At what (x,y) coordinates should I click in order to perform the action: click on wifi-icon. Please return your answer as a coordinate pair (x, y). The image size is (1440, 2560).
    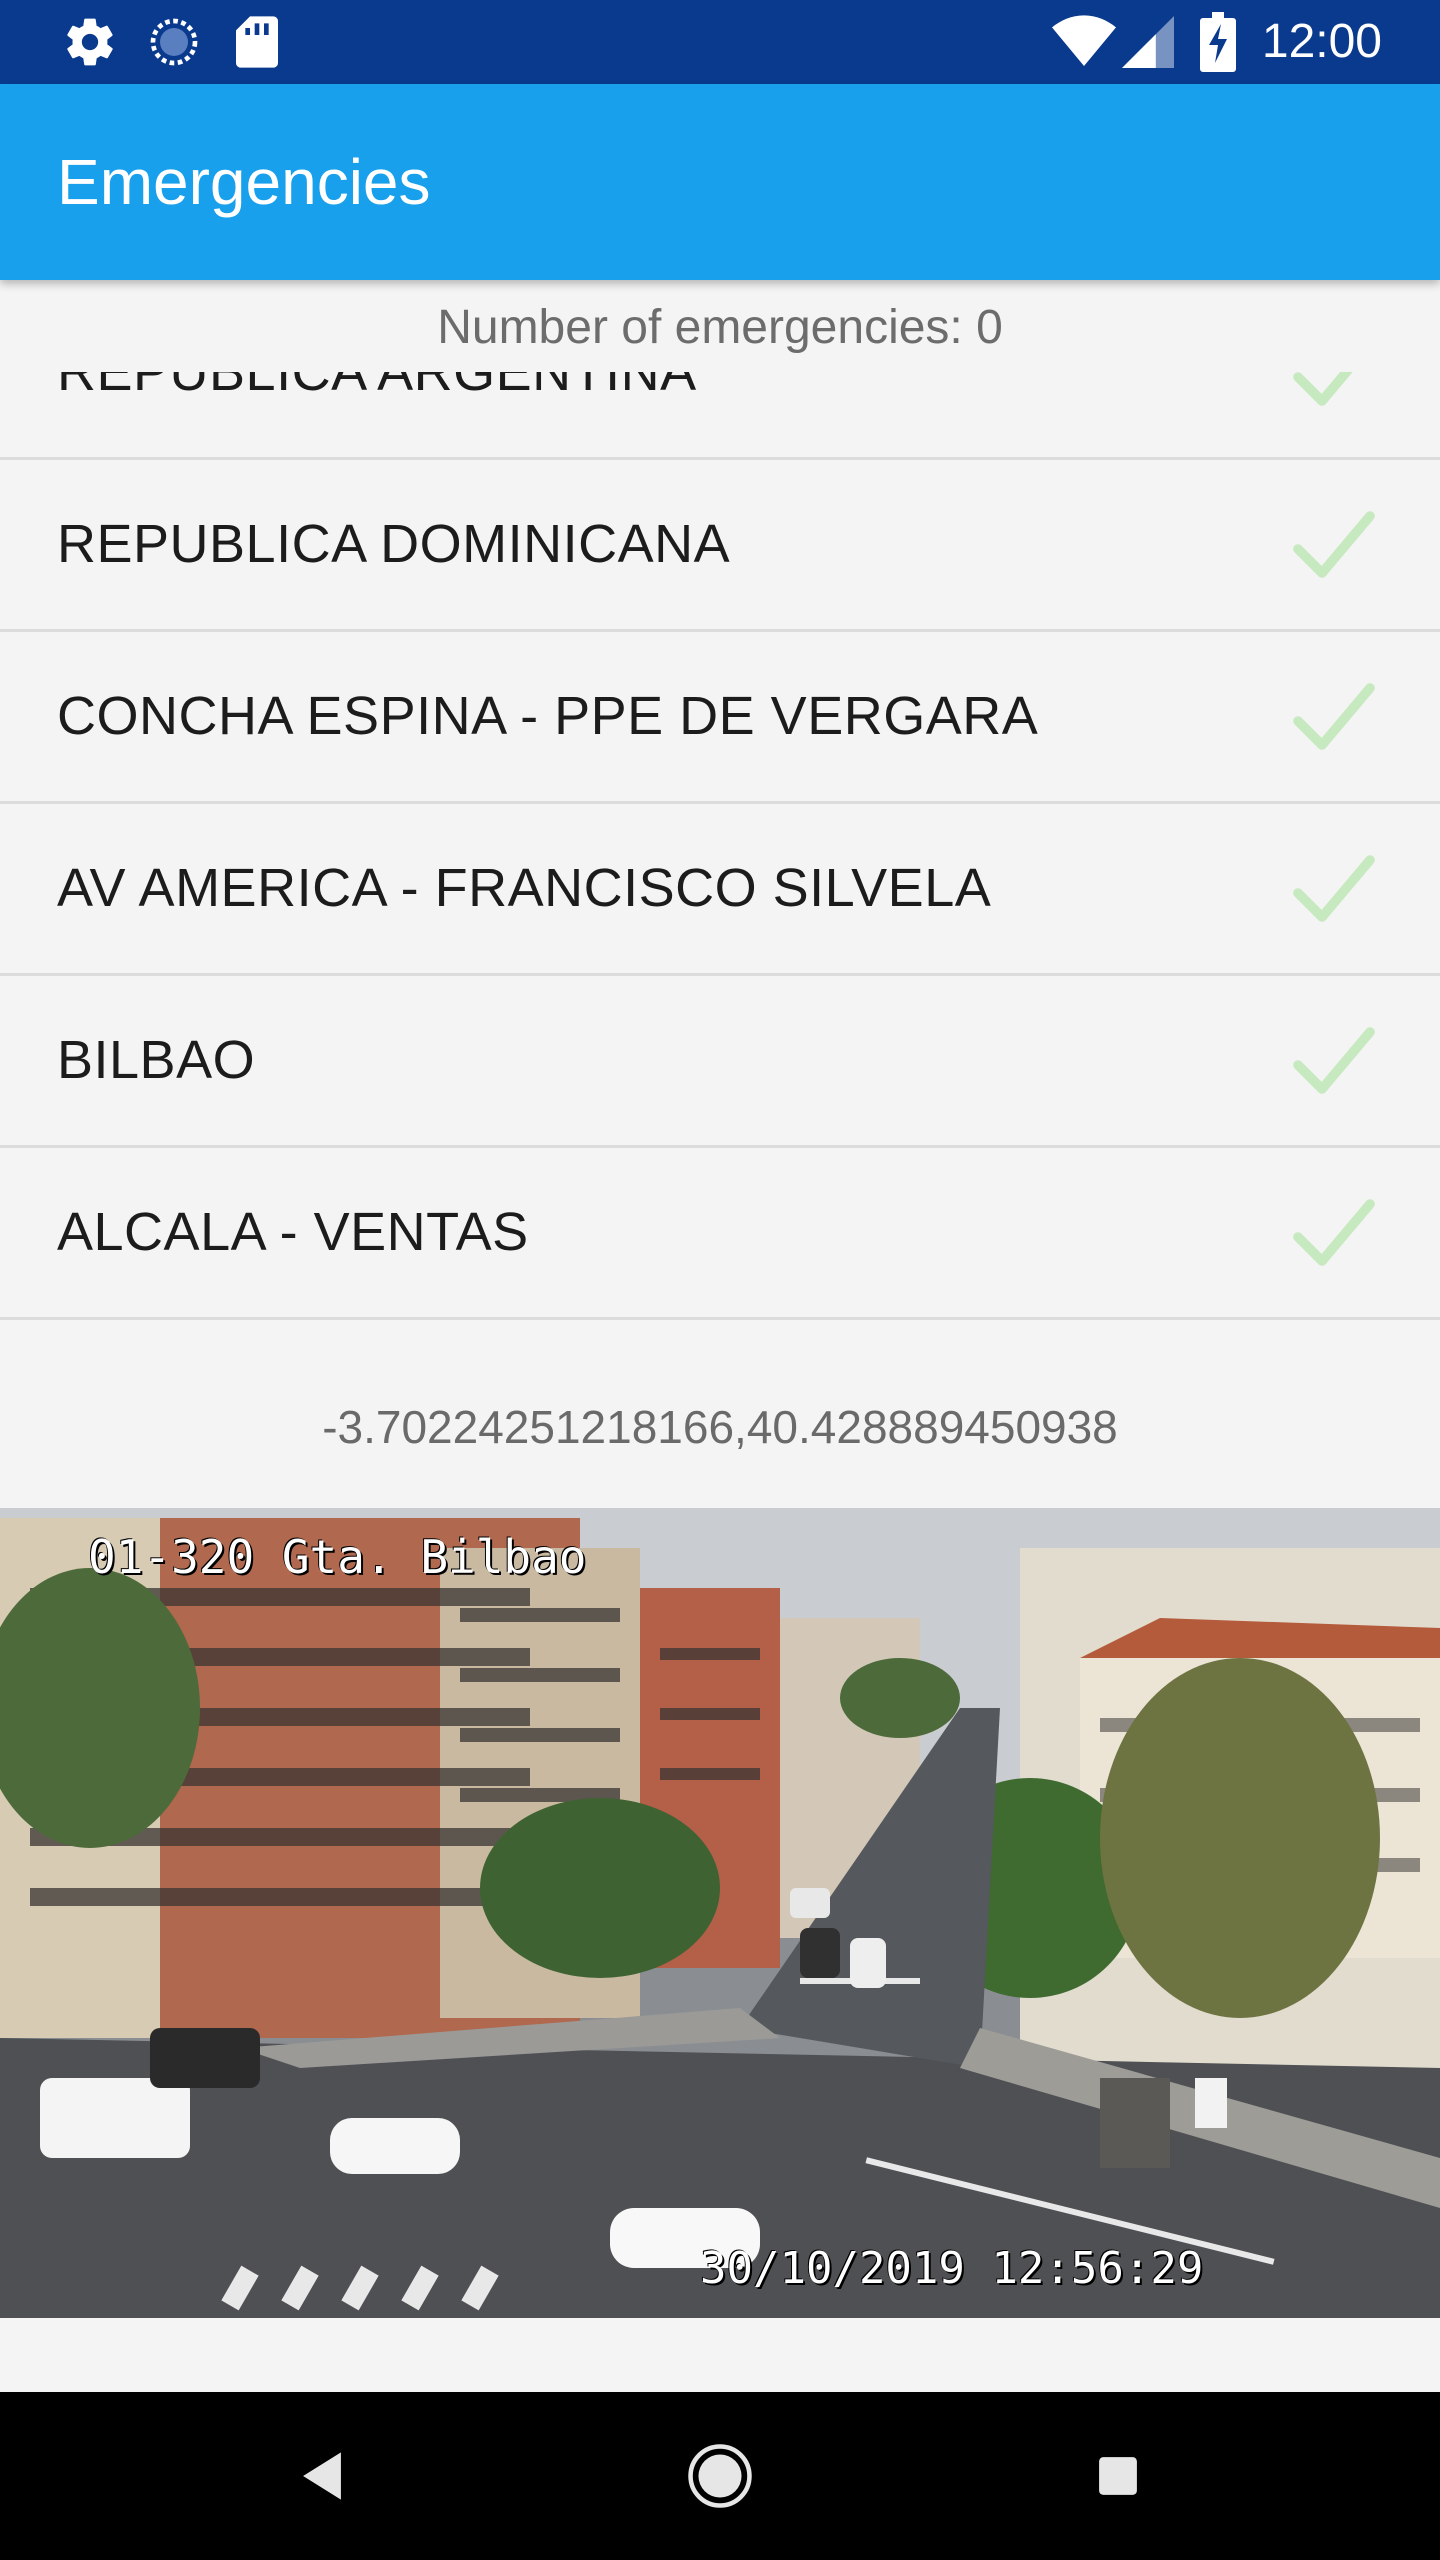
    Looking at the image, I should click on (1084, 42).